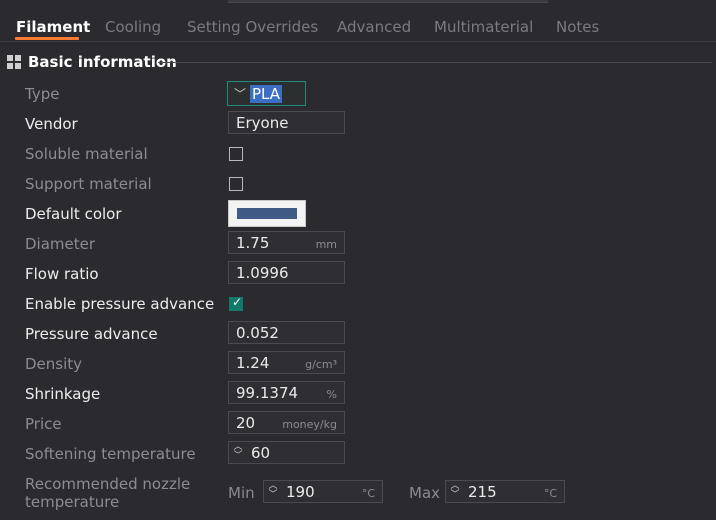  Describe the element at coordinates (323, 491) in the screenshot. I see `nozzle-min-spinbox: ︿ ﹀ 190 °C` at that location.